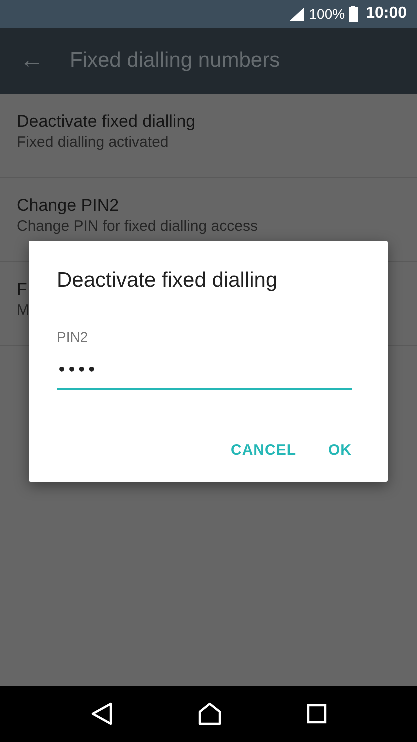 The height and width of the screenshot is (742, 417). I want to click on back-nav-icon, so click(101, 714).